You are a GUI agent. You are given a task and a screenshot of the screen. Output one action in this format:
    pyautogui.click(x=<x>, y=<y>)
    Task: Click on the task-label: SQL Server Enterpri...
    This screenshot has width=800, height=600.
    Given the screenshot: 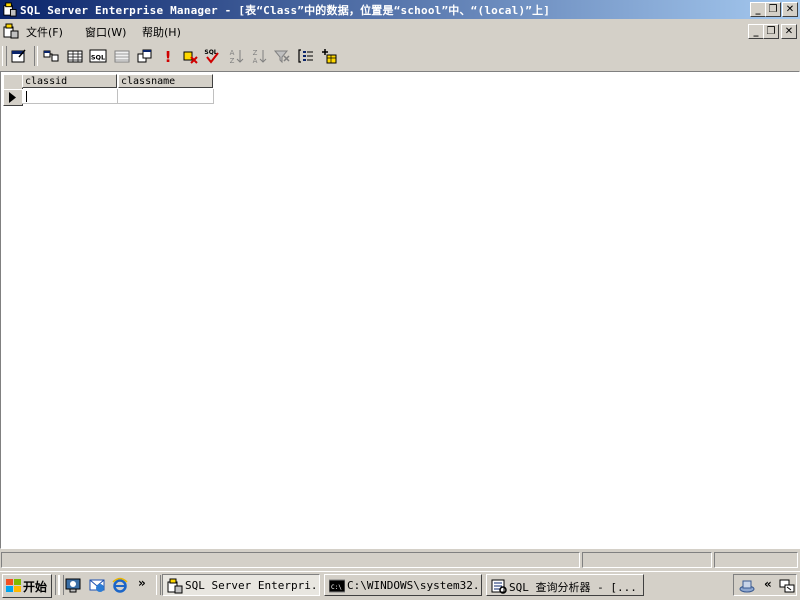 What is the action you would take?
    pyautogui.click(x=252, y=585)
    